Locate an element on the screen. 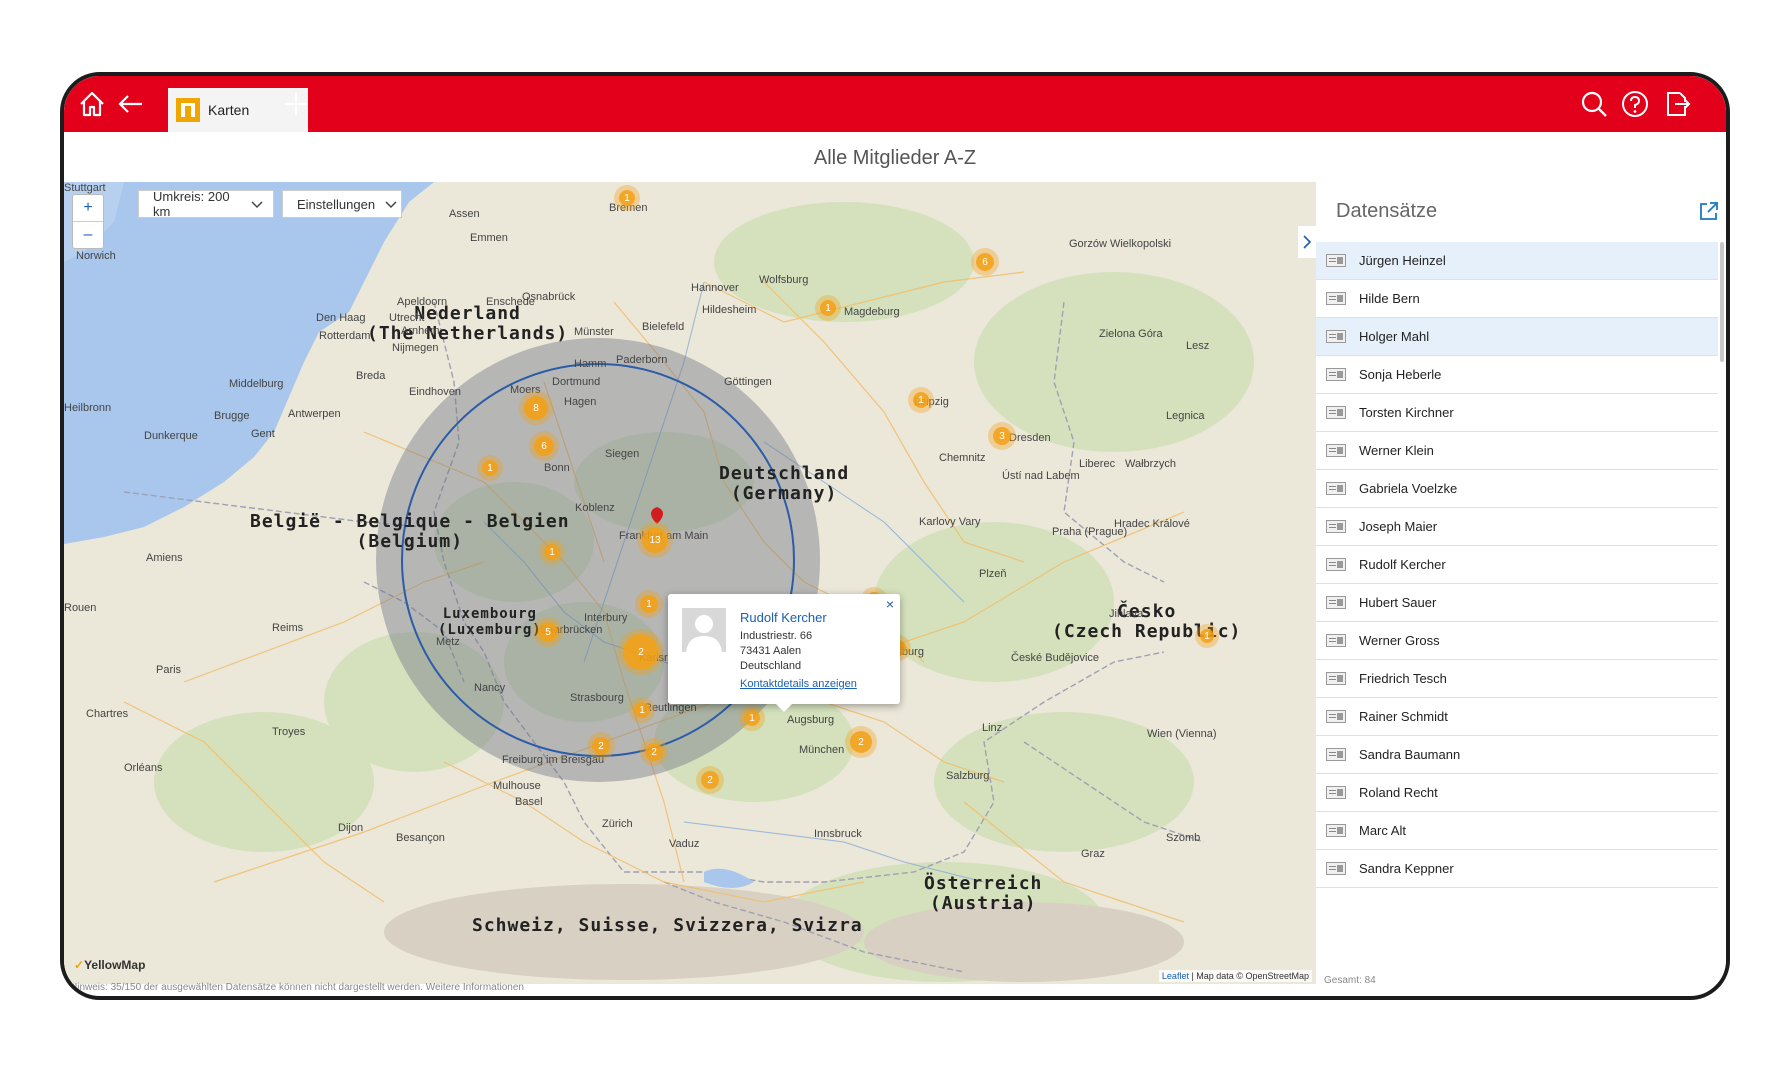 This screenshot has width=1788, height=1080. city-label: Apeldoorn is located at coordinates (422, 302).